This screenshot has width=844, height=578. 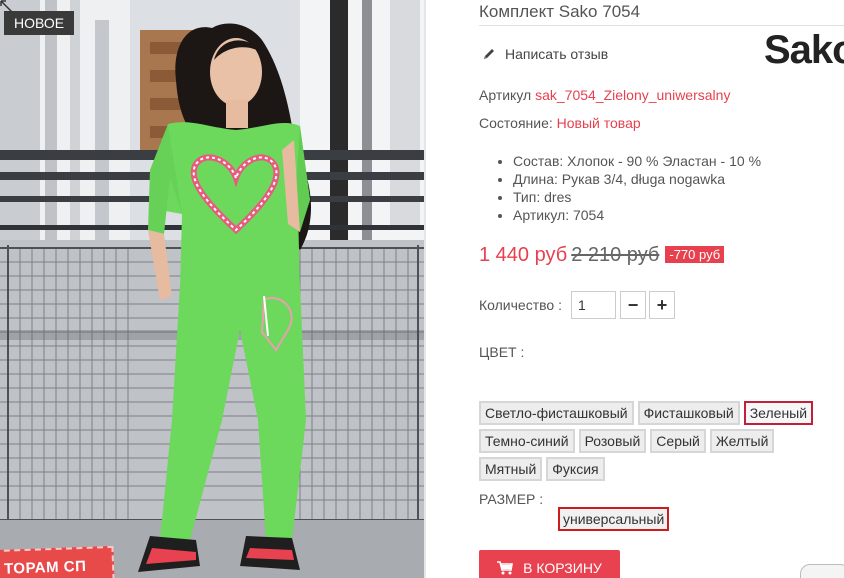 I want to click on color-option: Фуксия, so click(x=575, y=469).